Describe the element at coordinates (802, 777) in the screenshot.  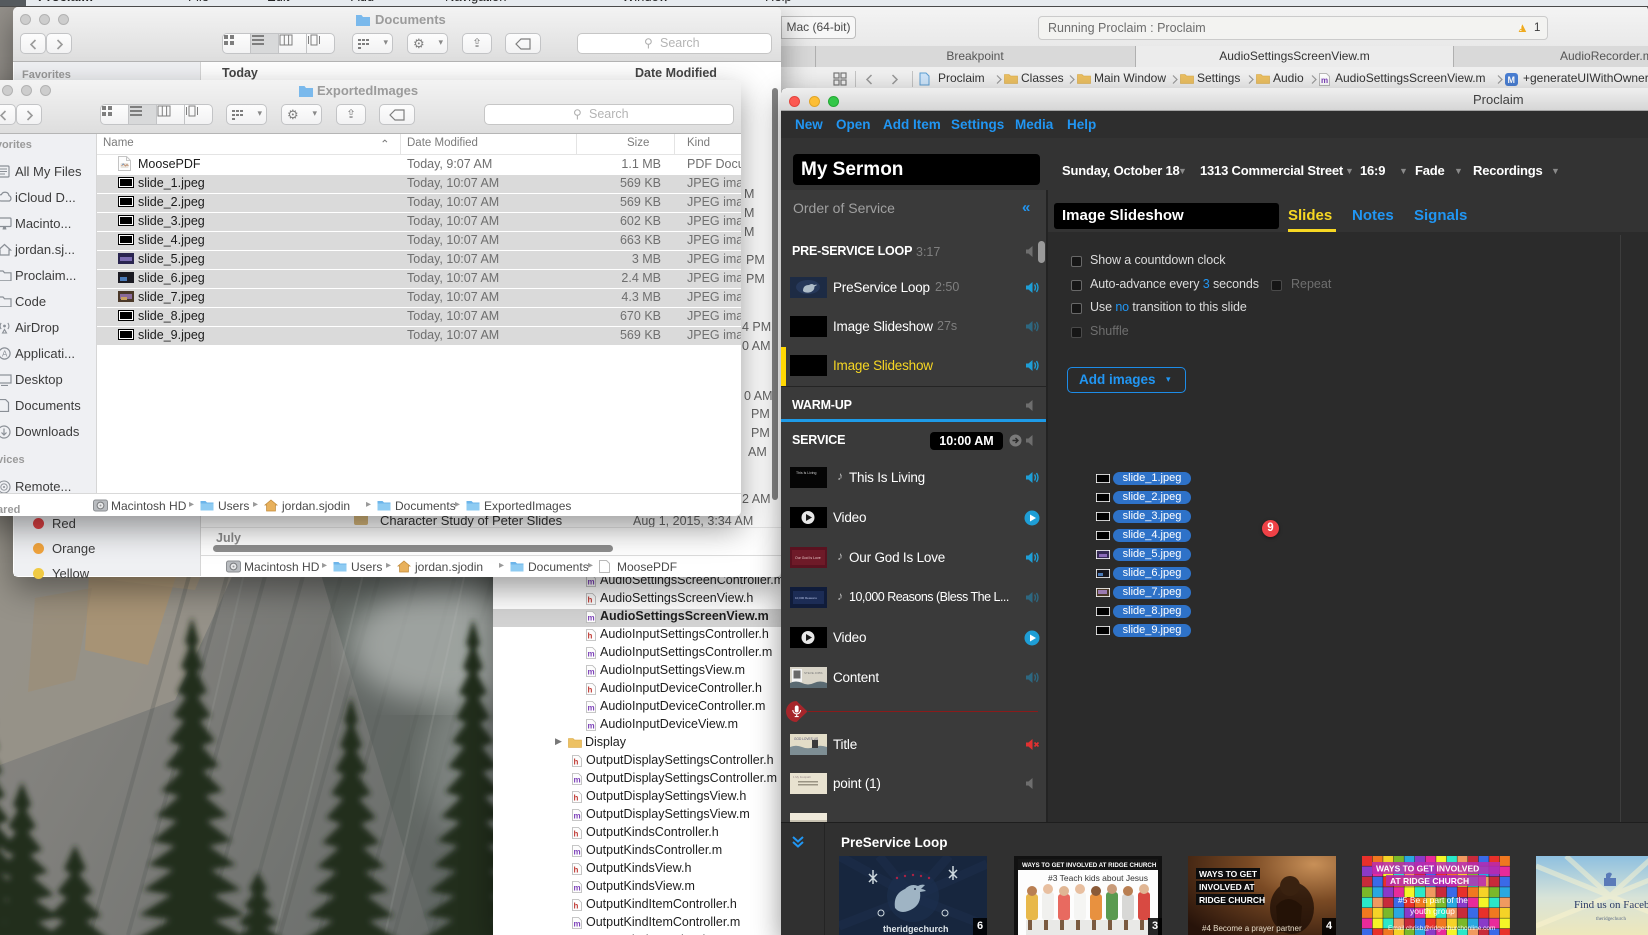
I see `svg-text: 1 My Footpath` at that location.